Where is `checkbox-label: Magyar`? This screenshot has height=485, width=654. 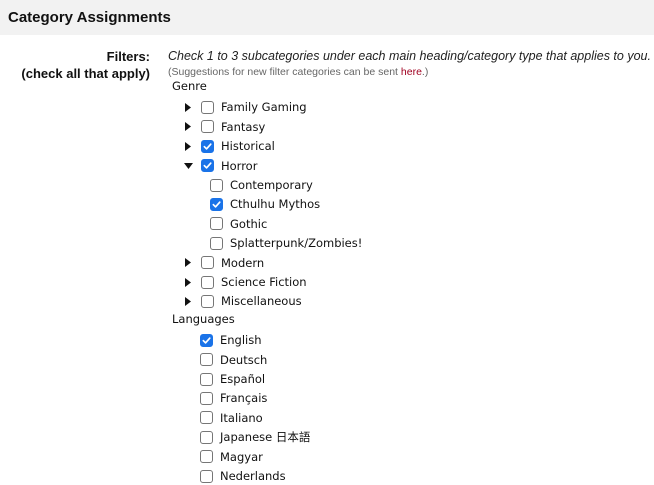 checkbox-label: Magyar is located at coordinates (241, 456).